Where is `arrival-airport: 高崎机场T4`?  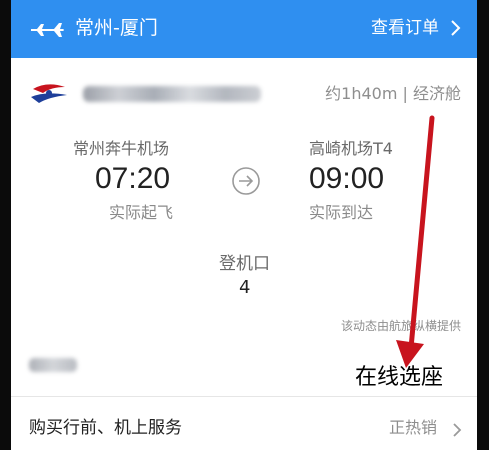
arrival-airport: 高崎机场T4 is located at coordinates (351, 148).